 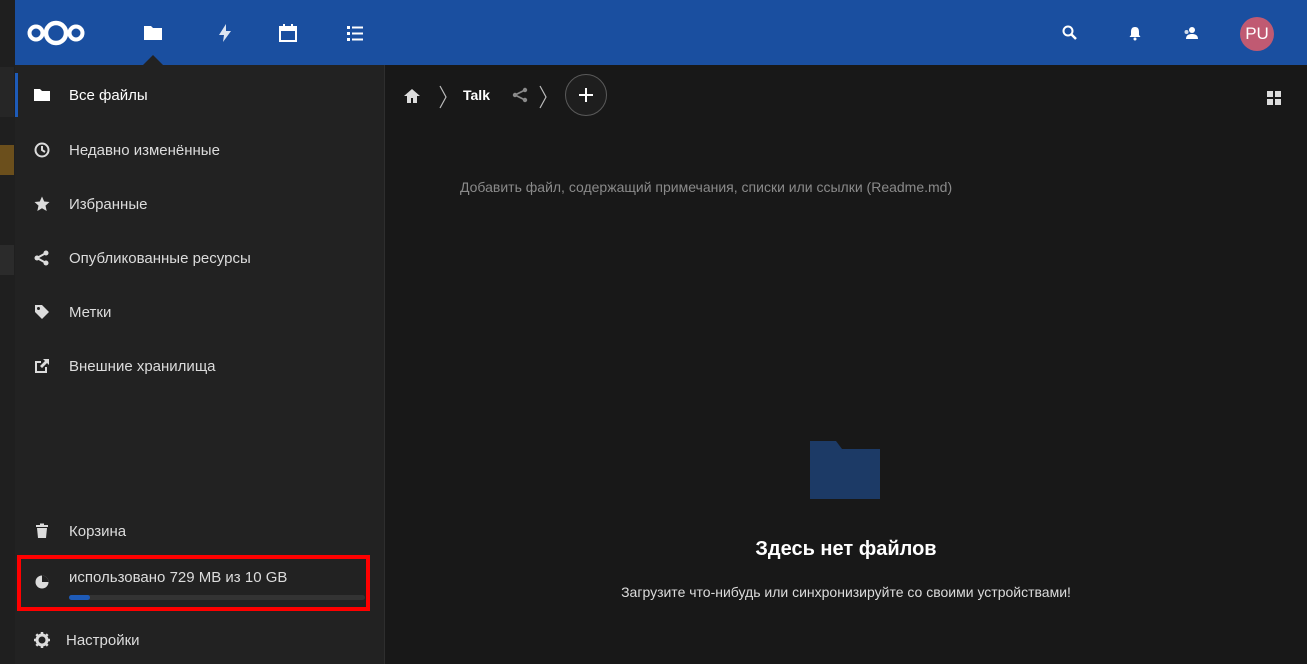 What do you see at coordinates (42, 640) in the screenshot?
I see `gear-icon` at bounding box center [42, 640].